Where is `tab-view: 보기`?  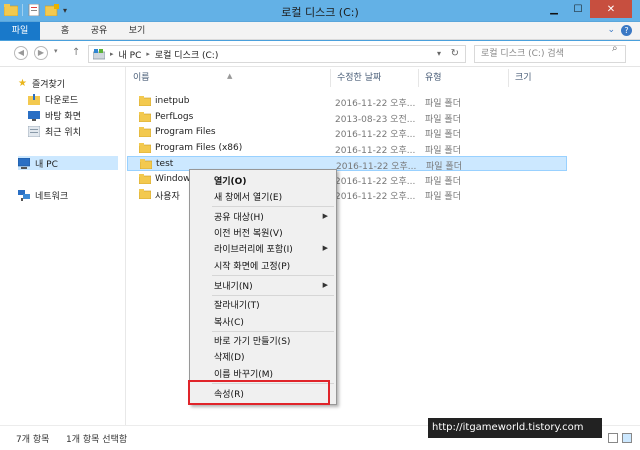 tab-view: 보기 is located at coordinates (137, 31).